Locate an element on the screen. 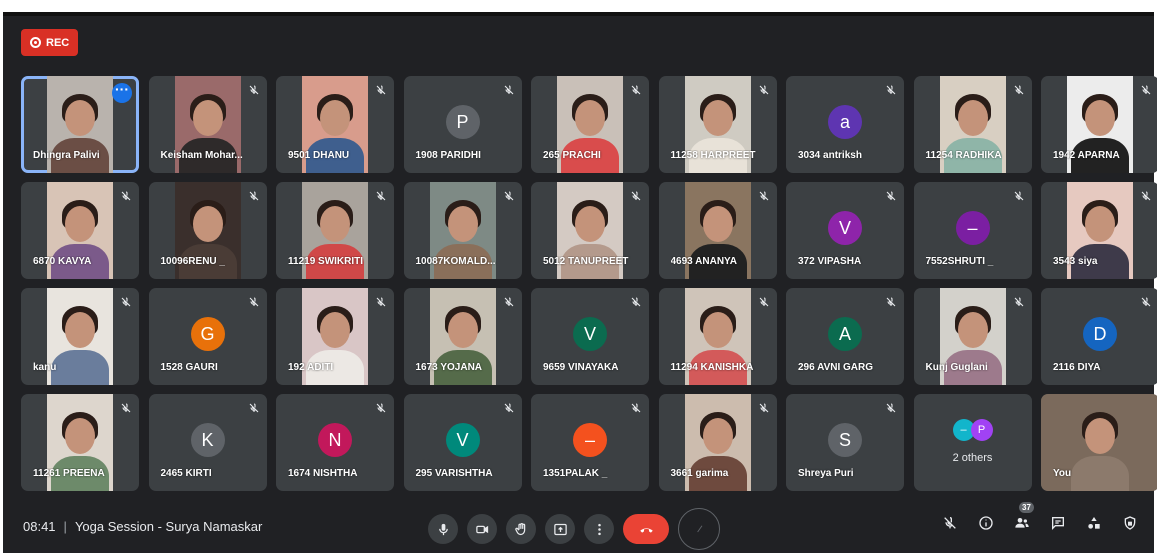 The width and height of the screenshot is (1157, 553). participant-tile: Dhingra Palivi ··· is located at coordinates (80, 124).